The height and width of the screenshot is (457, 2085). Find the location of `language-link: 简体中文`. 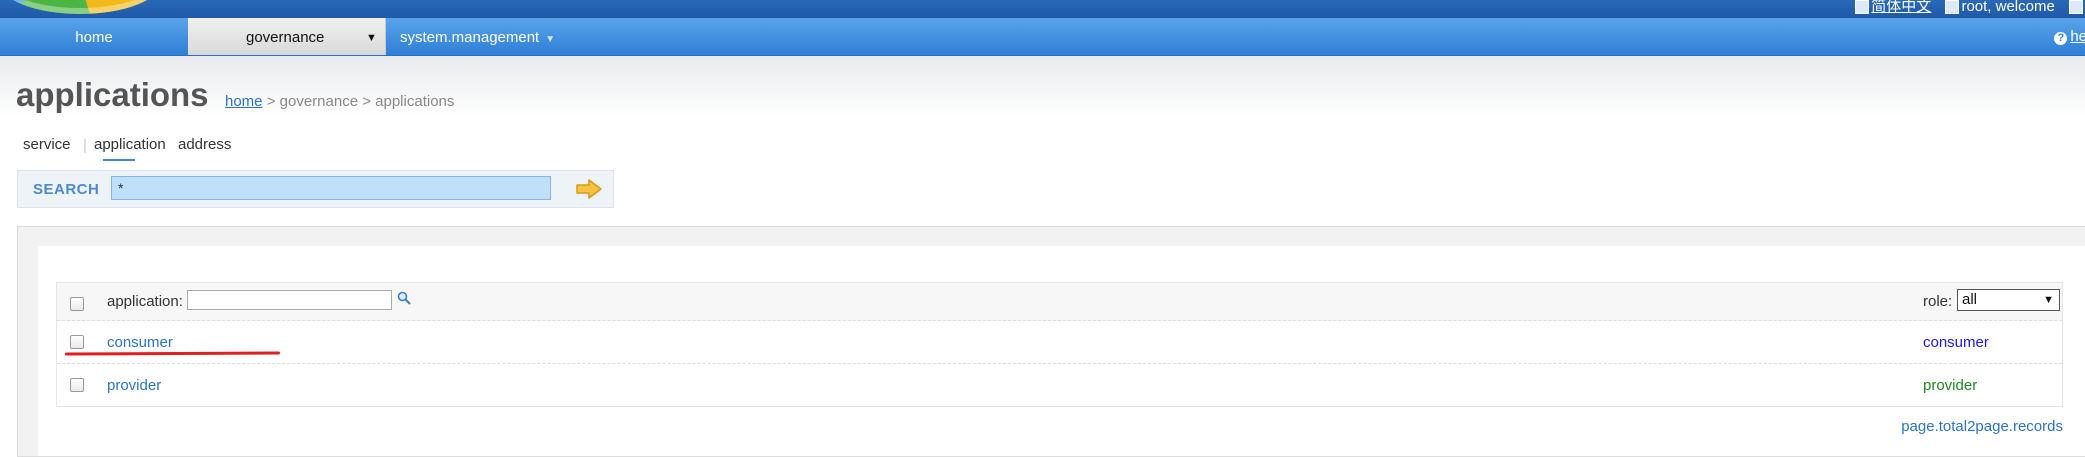

language-link: 简体中文 is located at coordinates (1901, 7).